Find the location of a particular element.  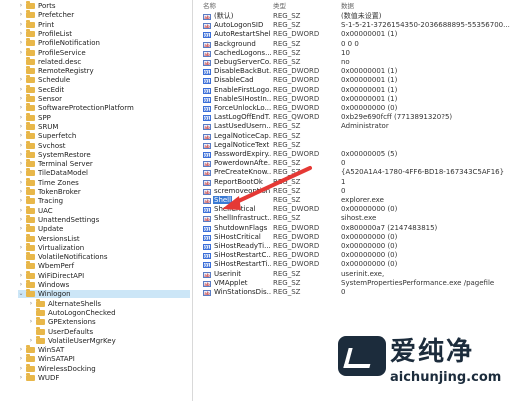

tree-item: › Terminal Server is located at coordinates (104, 163).